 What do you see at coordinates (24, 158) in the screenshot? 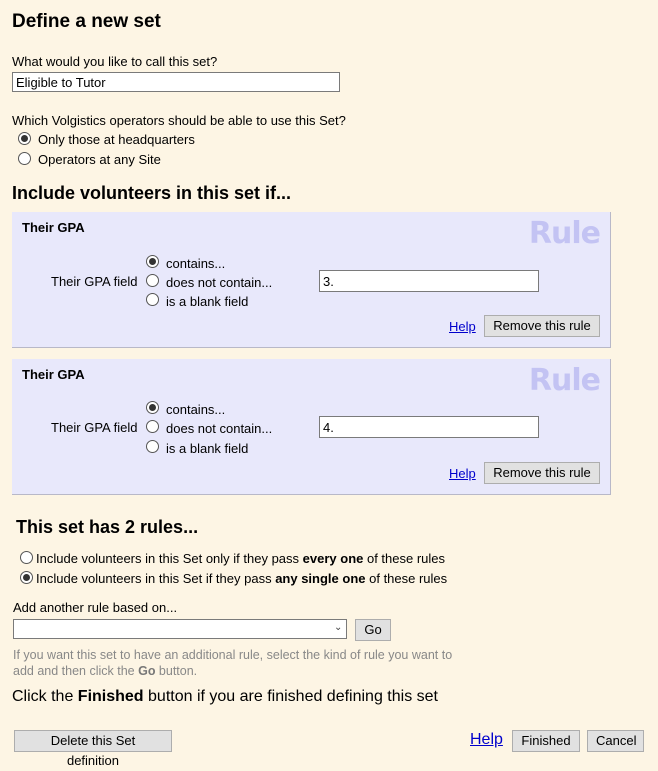
I see `radio-any-site` at bounding box center [24, 158].